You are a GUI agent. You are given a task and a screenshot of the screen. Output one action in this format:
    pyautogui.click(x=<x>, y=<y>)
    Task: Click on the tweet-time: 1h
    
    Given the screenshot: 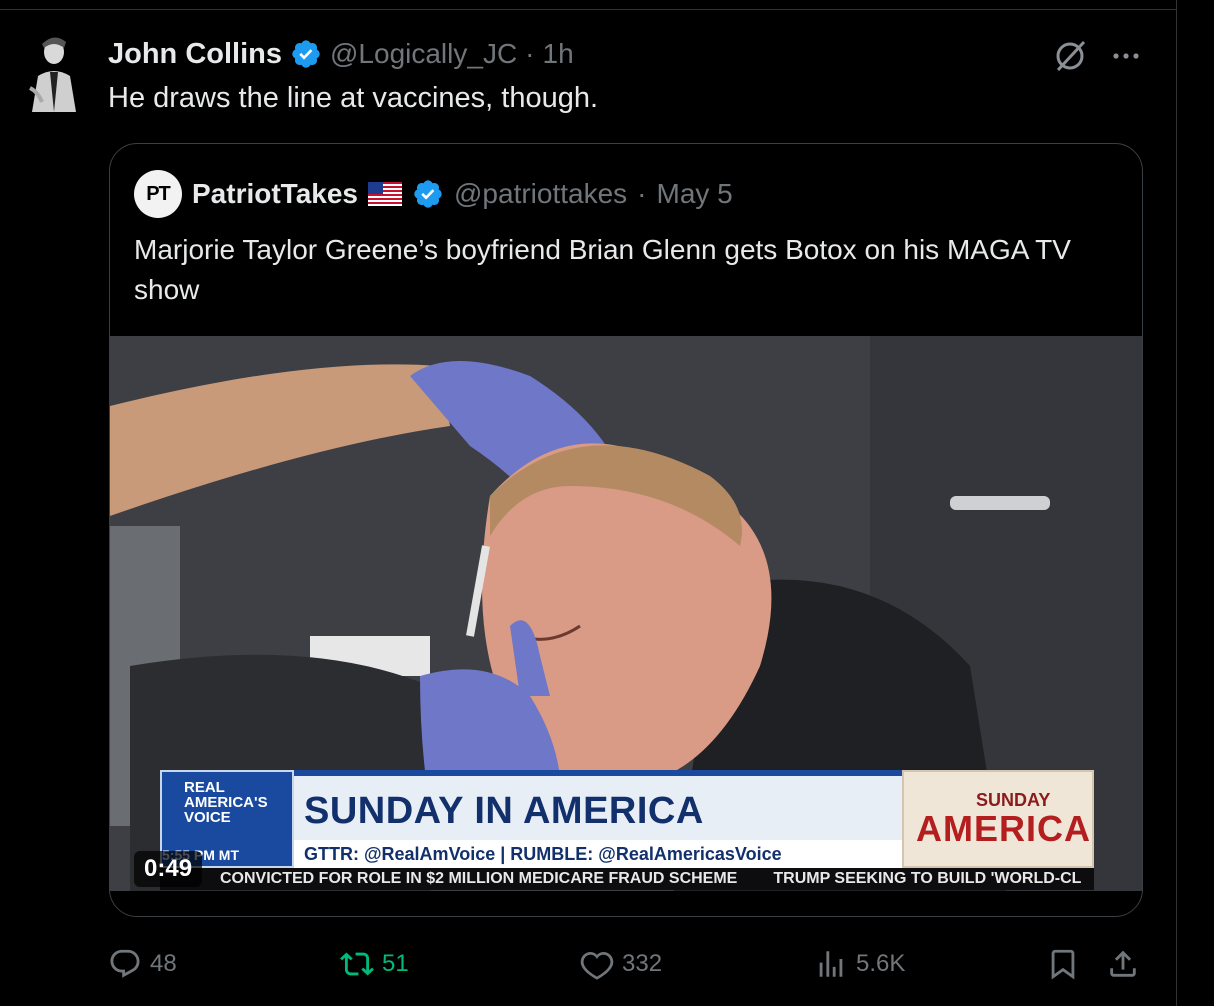 What is the action you would take?
    pyautogui.click(x=558, y=54)
    